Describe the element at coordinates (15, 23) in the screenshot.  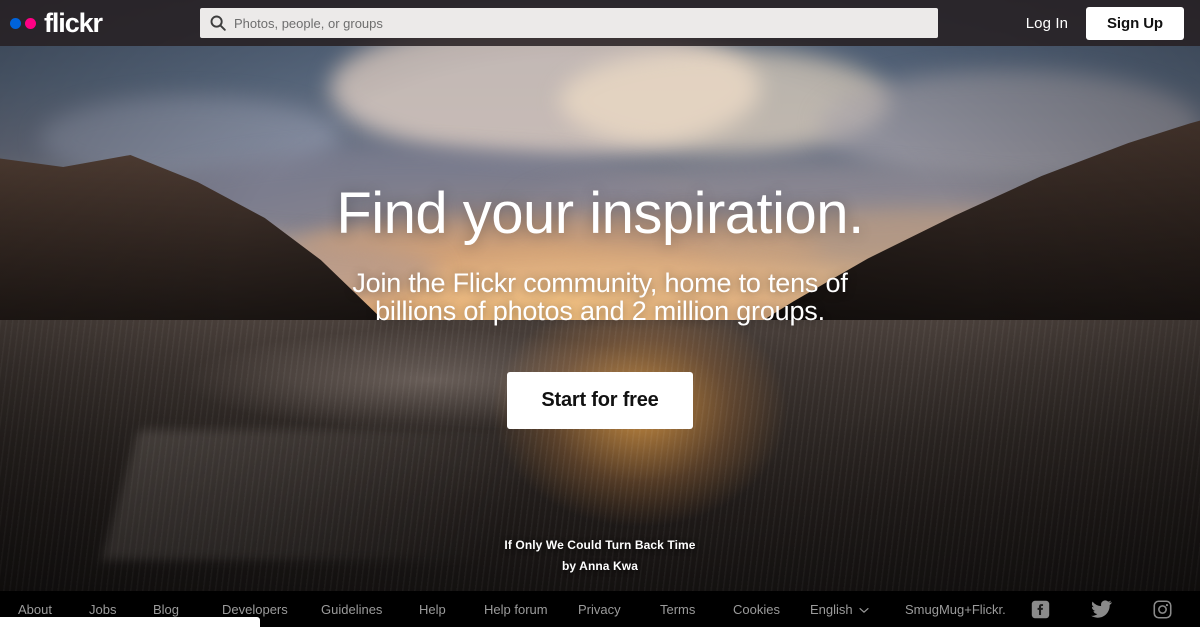
I see `logo-dot-blue-icon` at that location.